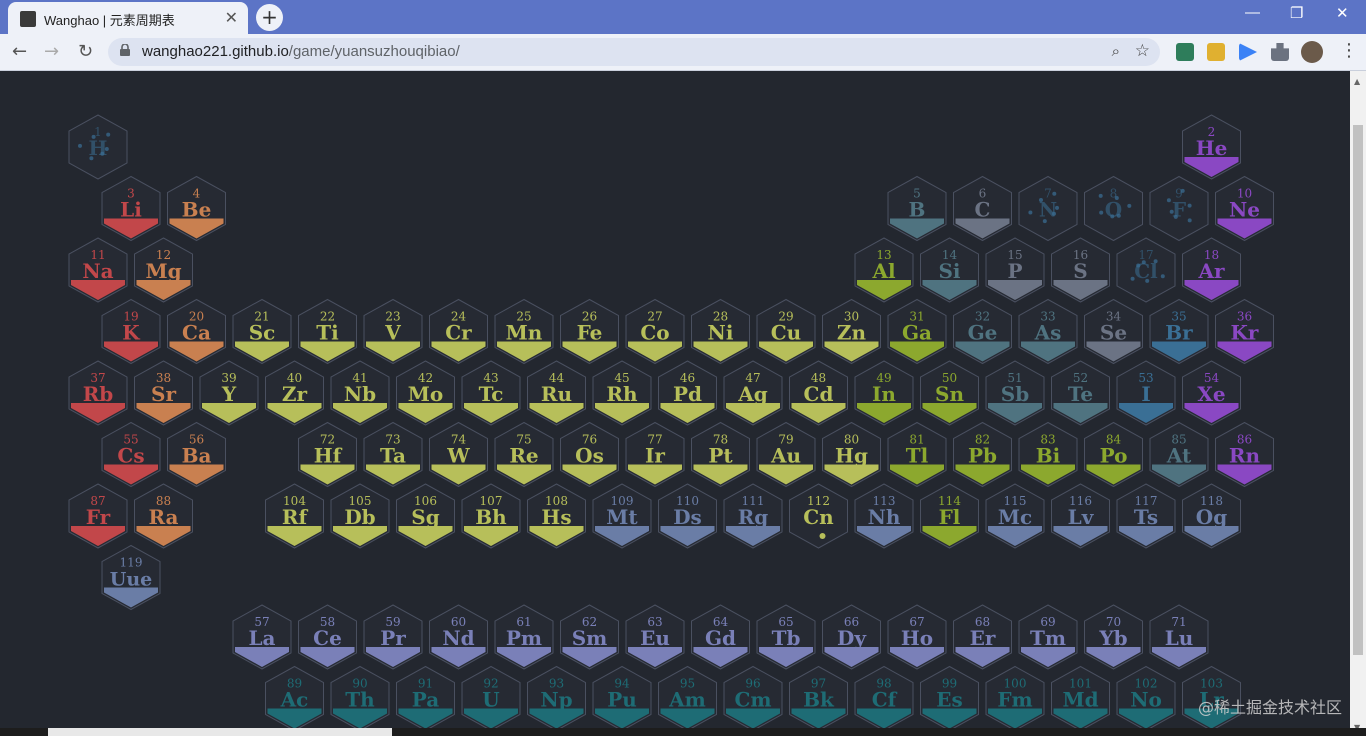 The width and height of the screenshot is (1366, 736). What do you see at coordinates (720, 454) in the screenshot?
I see `element-cell-pt: 78Pt` at bounding box center [720, 454].